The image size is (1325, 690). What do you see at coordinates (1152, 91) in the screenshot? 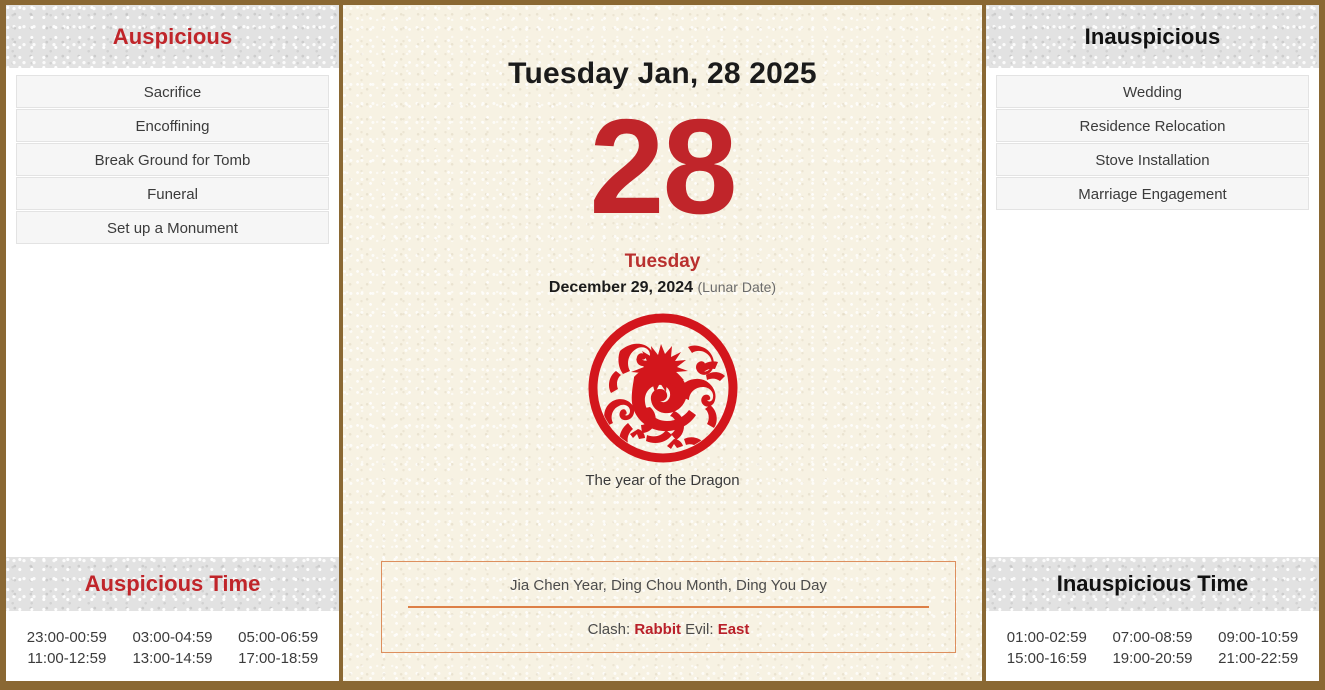
I see `list-item: Wedding` at bounding box center [1152, 91].